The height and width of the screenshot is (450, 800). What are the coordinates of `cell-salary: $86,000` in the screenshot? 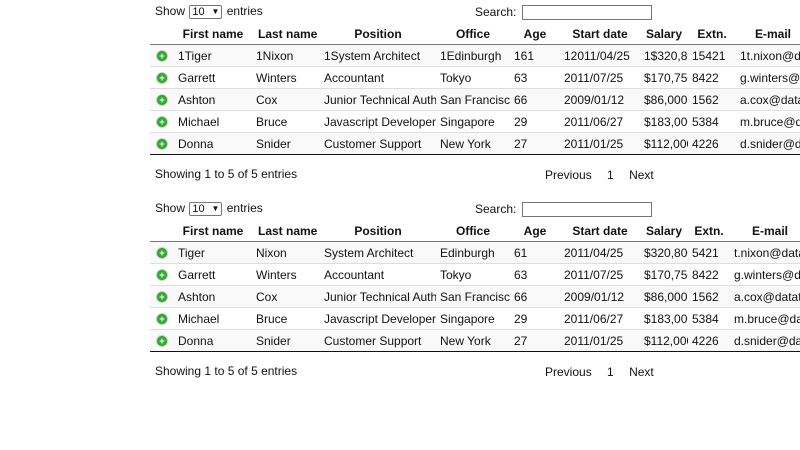 It's located at (664, 296).